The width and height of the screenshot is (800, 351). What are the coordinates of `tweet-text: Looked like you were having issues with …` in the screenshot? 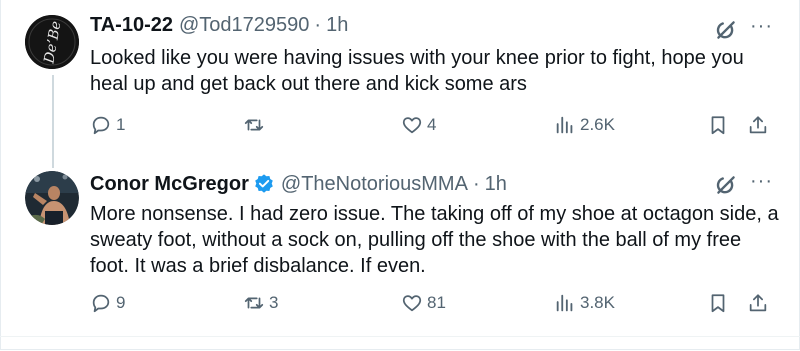 It's located at (417, 71).